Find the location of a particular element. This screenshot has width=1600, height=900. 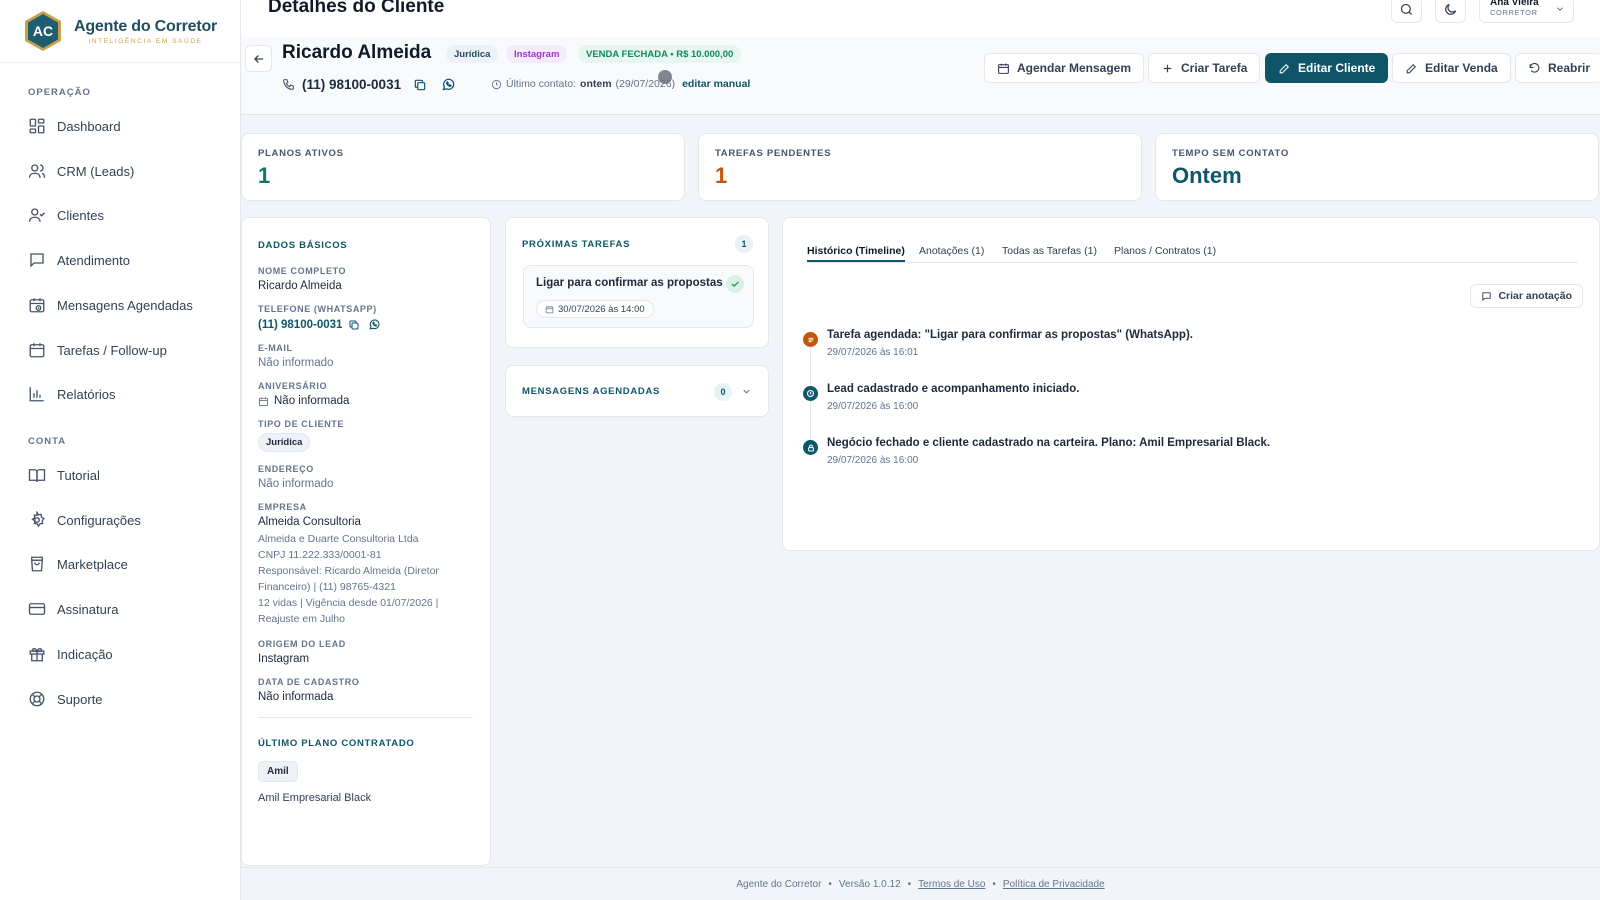

task-icon is located at coordinates (810, 339).